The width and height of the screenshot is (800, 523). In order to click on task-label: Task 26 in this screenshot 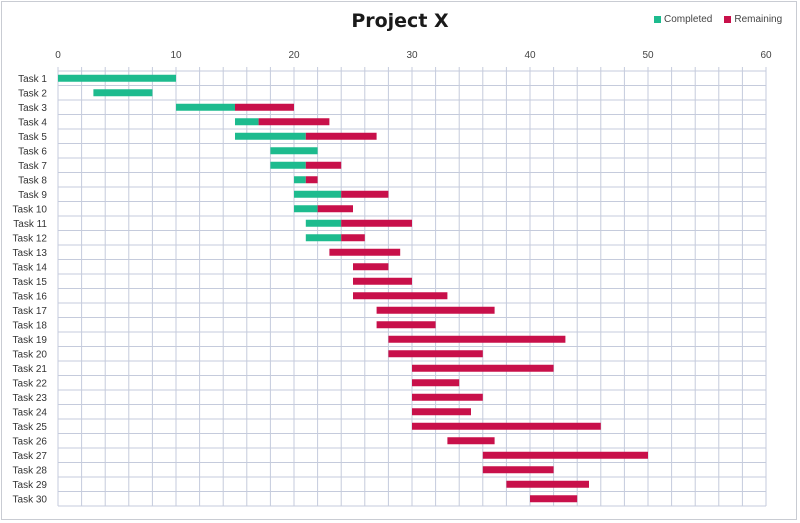, I will do `click(30, 441)`.